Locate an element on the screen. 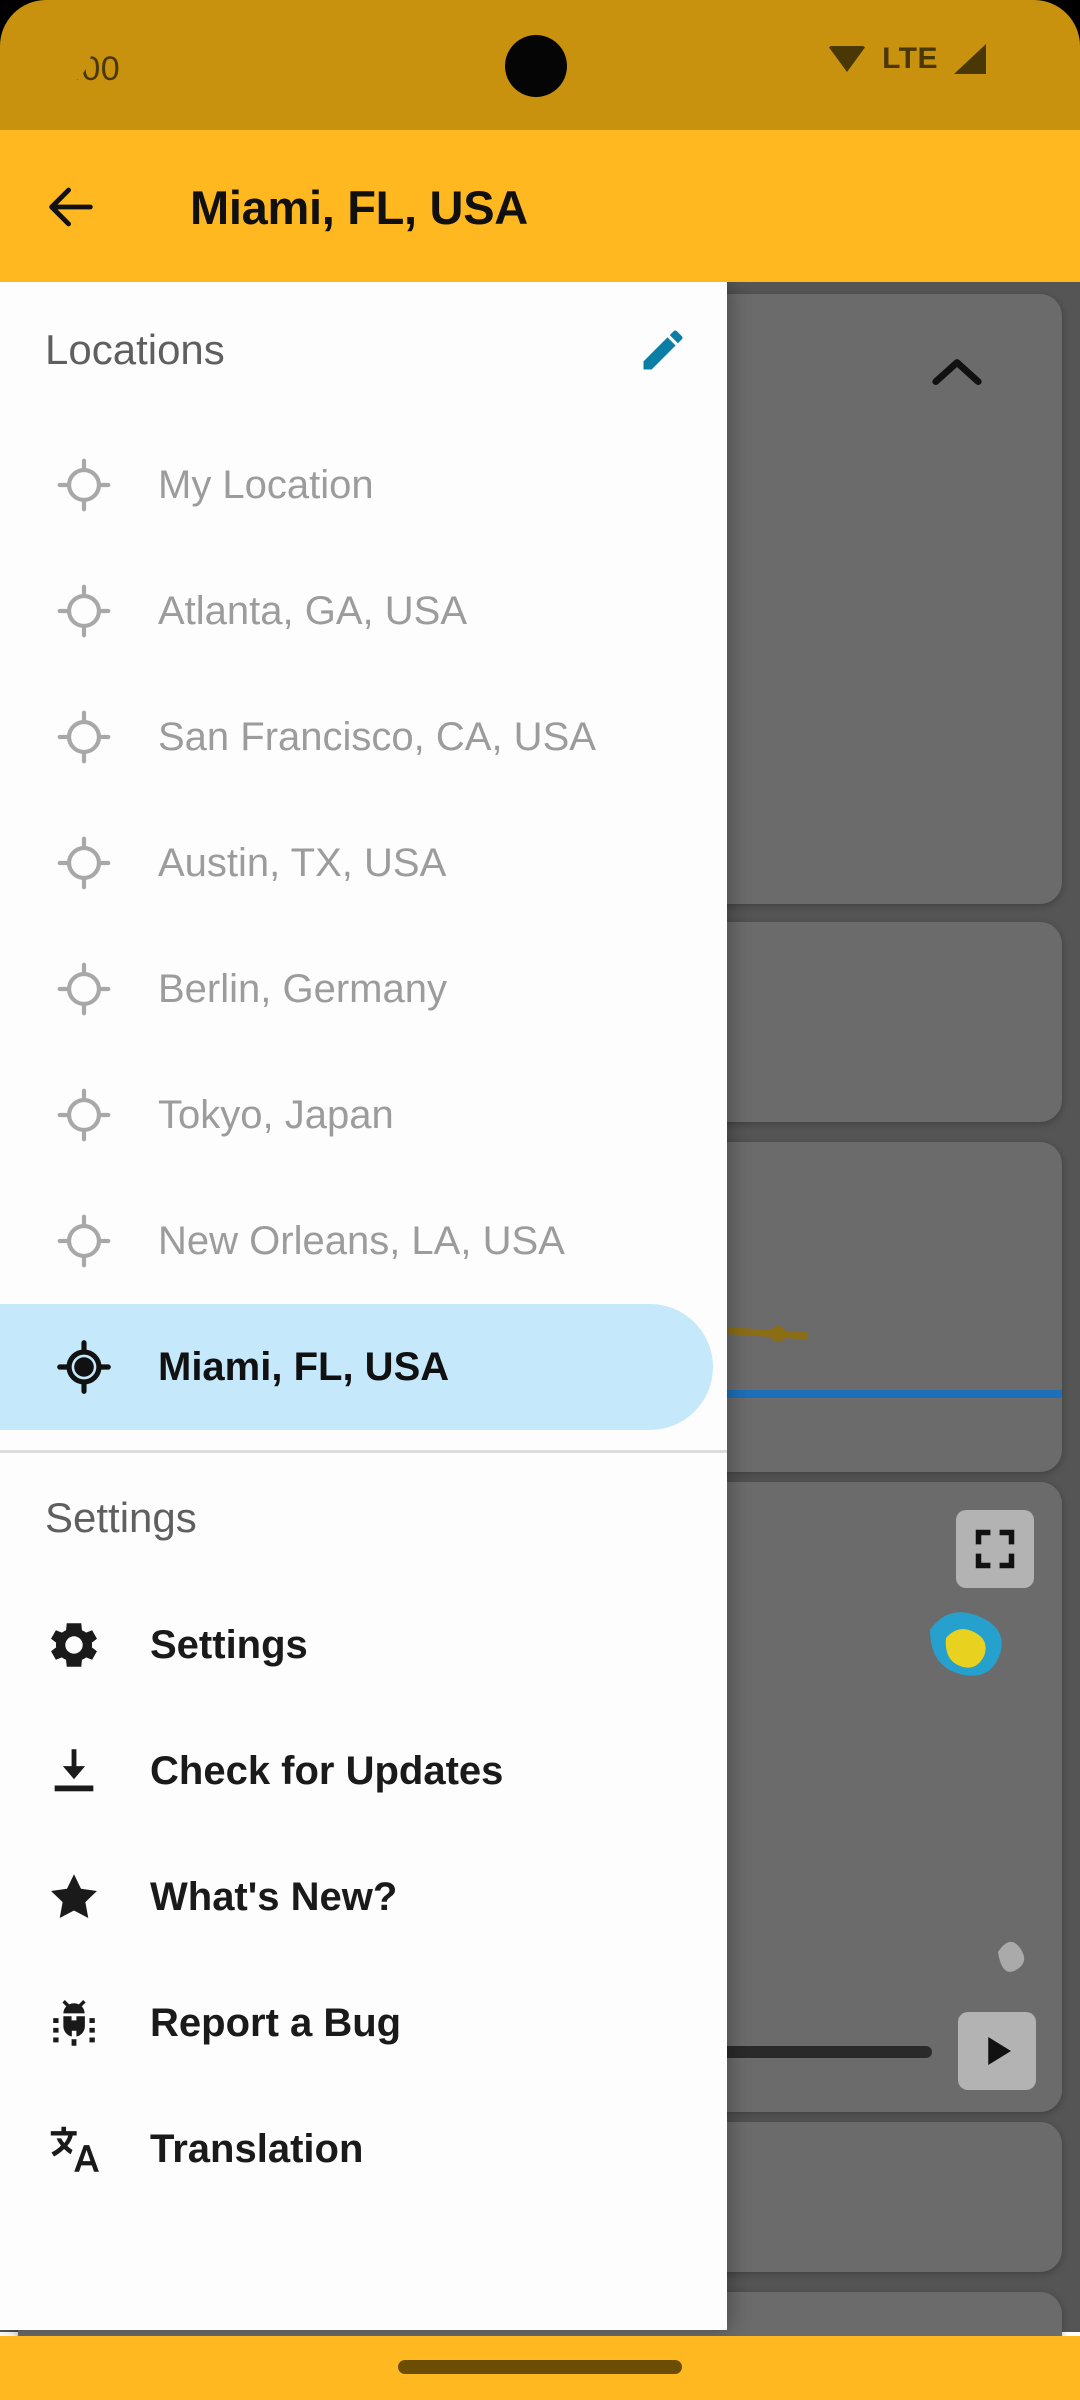 This screenshot has width=1080, height=2400. settings-item-what-s-new: What's New? is located at coordinates (363, 1897).